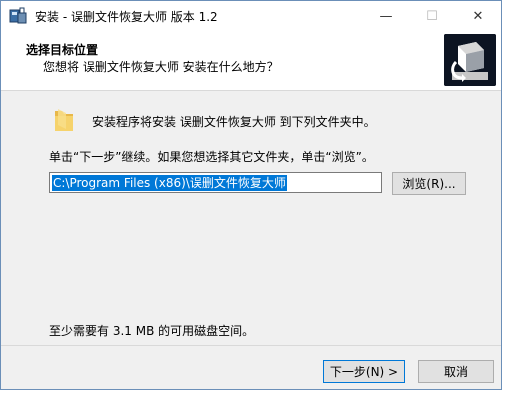  I want to click on page-subtitle: 您想将 误删文件恢复大师 安装在什么地方？, so click(161, 67).